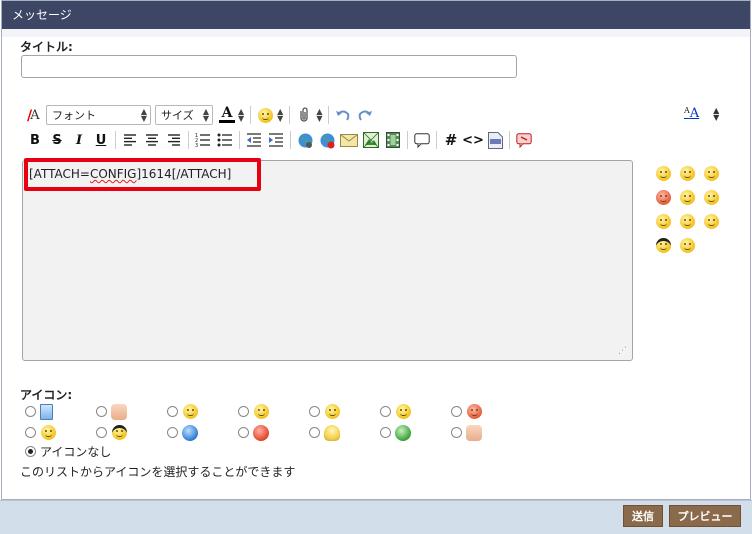 This screenshot has height=534, width=752. I want to click on no-icon-radio, so click(30, 451).